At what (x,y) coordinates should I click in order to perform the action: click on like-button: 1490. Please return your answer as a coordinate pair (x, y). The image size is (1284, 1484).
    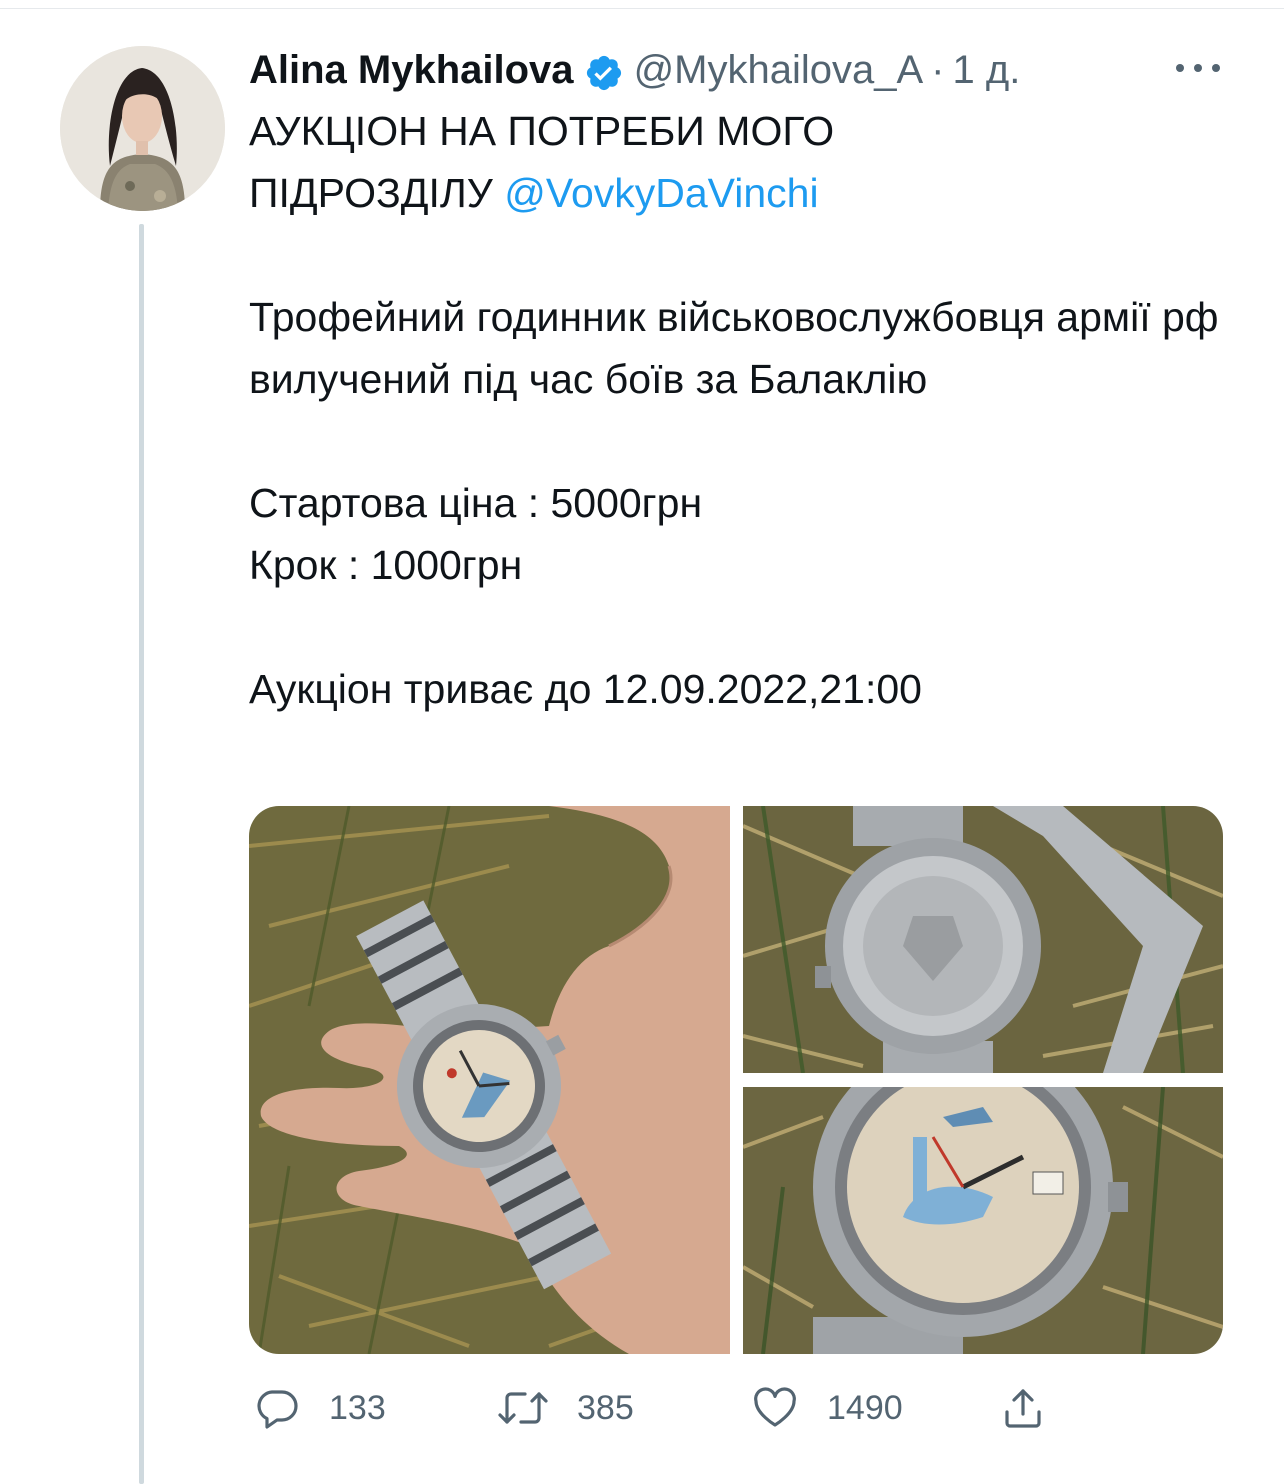
    Looking at the image, I should click on (827, 1408).